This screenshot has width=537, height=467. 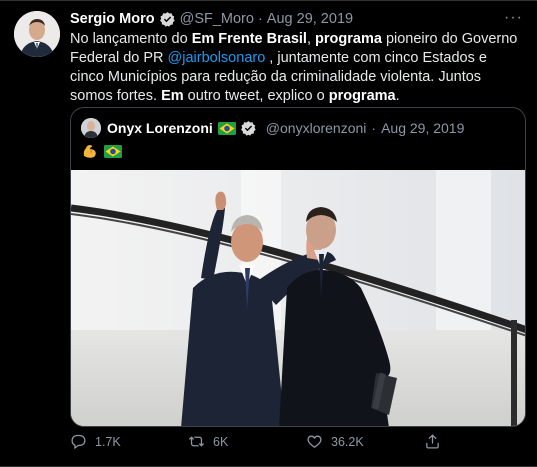 I want to click on like-button: 36.2K, so click(x=365, y=441).